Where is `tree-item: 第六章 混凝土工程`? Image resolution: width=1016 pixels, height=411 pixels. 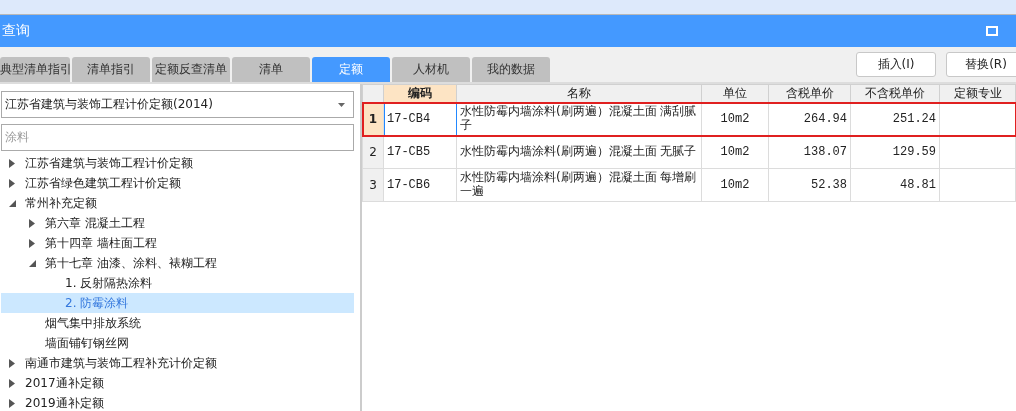 tree-item: 第六章 混凝土工程 is located at coordinates (177, 223).